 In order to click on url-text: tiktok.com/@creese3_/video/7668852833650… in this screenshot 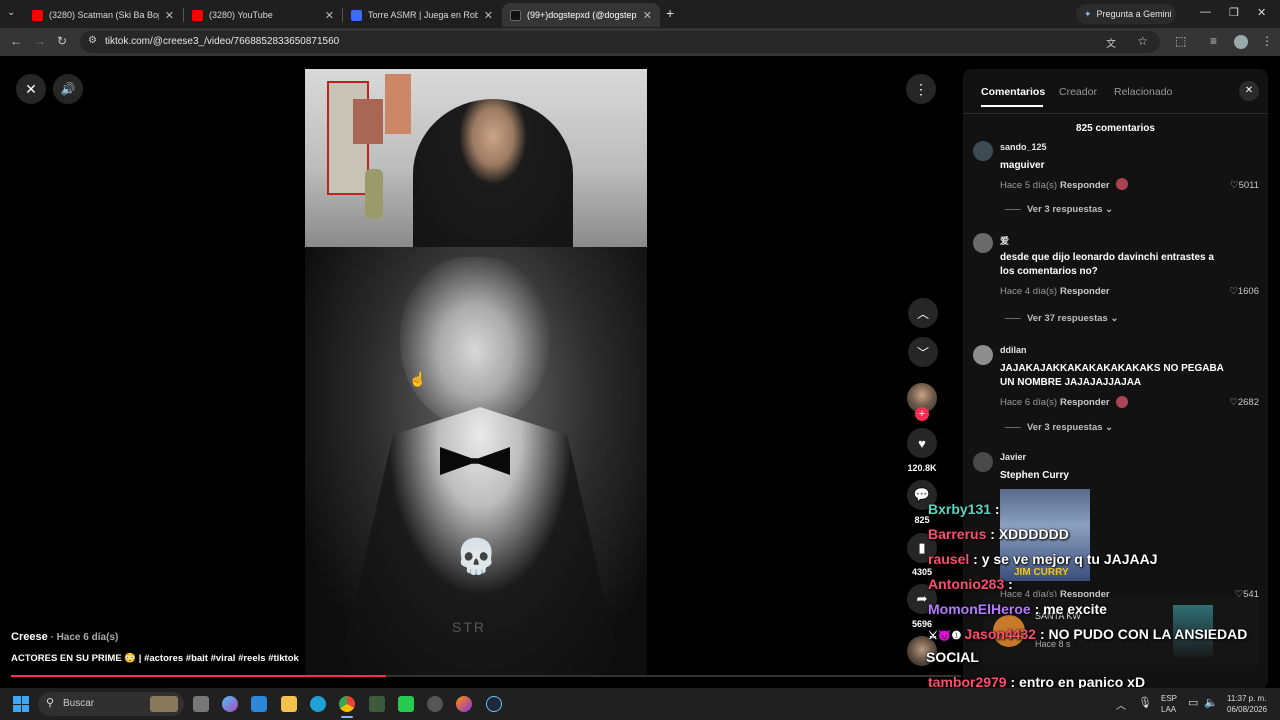, I will do `click(222, 41)`.